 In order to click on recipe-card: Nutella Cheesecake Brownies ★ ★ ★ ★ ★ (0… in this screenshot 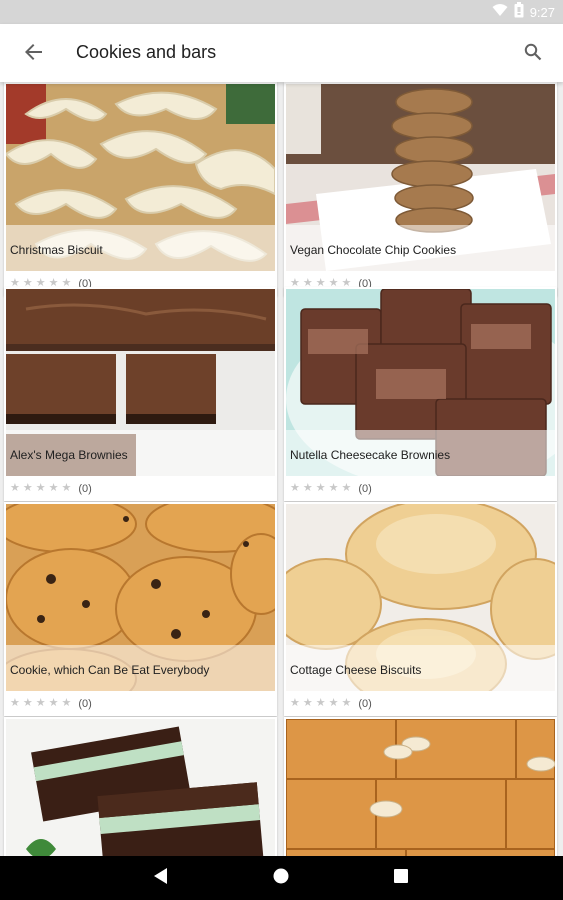, I will do `click(420, 394)`.